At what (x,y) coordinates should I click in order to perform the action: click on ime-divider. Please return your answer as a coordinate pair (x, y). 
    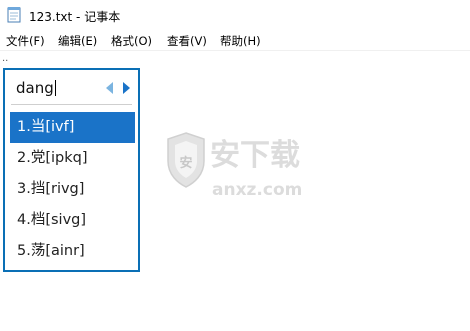
    Looking at the image, I should click on (71, 104).